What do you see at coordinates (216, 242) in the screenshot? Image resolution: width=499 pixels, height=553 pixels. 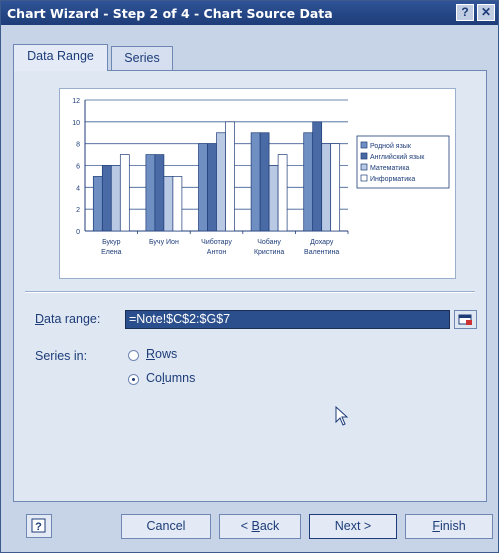 I see `x-tick-label: Чиботару` at bounding box center [216, 242].